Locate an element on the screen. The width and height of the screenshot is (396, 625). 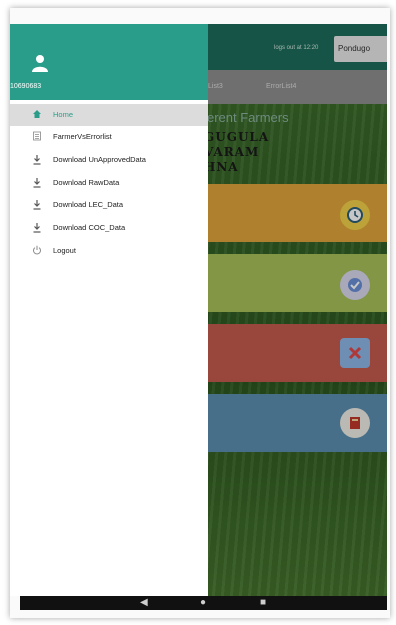
menu-item-download-rawdata: Download RawData is located at coordinates (109, 183).